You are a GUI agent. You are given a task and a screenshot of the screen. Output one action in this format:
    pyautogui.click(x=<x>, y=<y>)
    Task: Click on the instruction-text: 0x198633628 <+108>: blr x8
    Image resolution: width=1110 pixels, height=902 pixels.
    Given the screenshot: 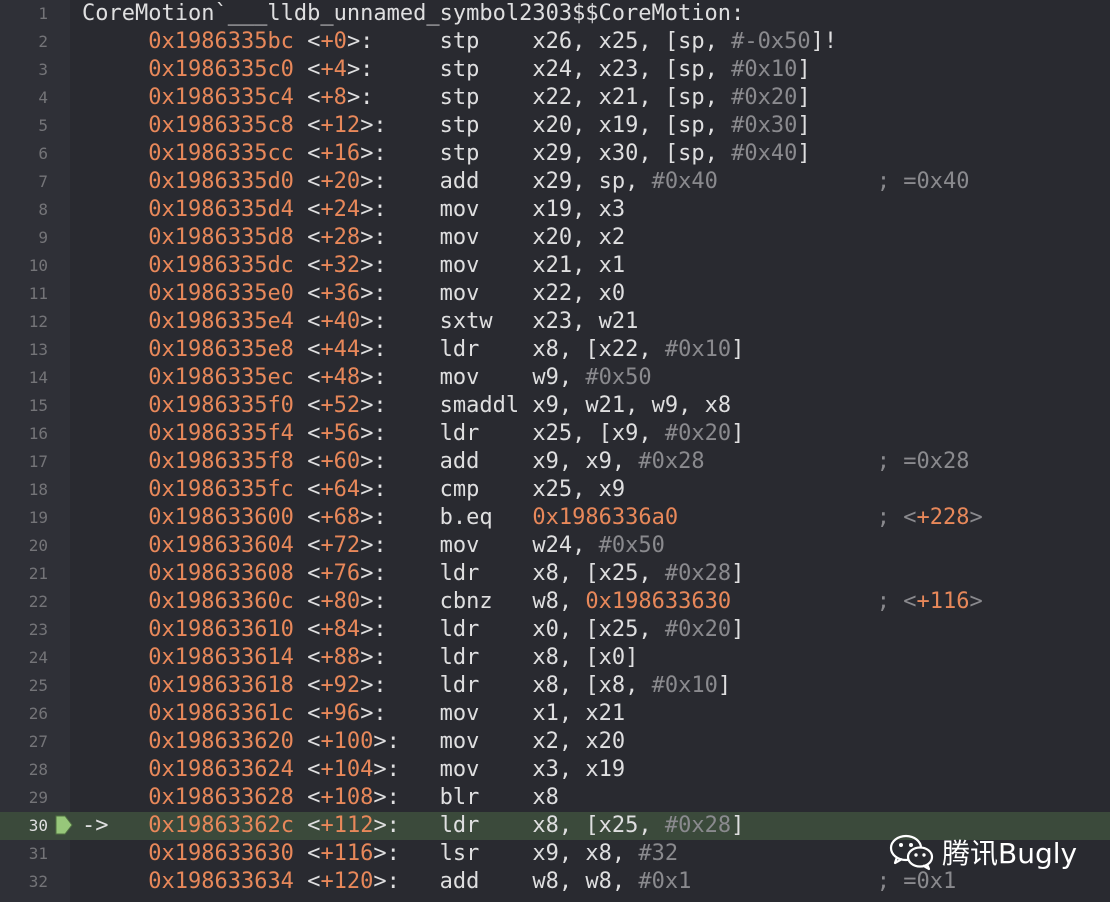 What is the action you would take?
    pyautogui.click(x=320, y=798)
    